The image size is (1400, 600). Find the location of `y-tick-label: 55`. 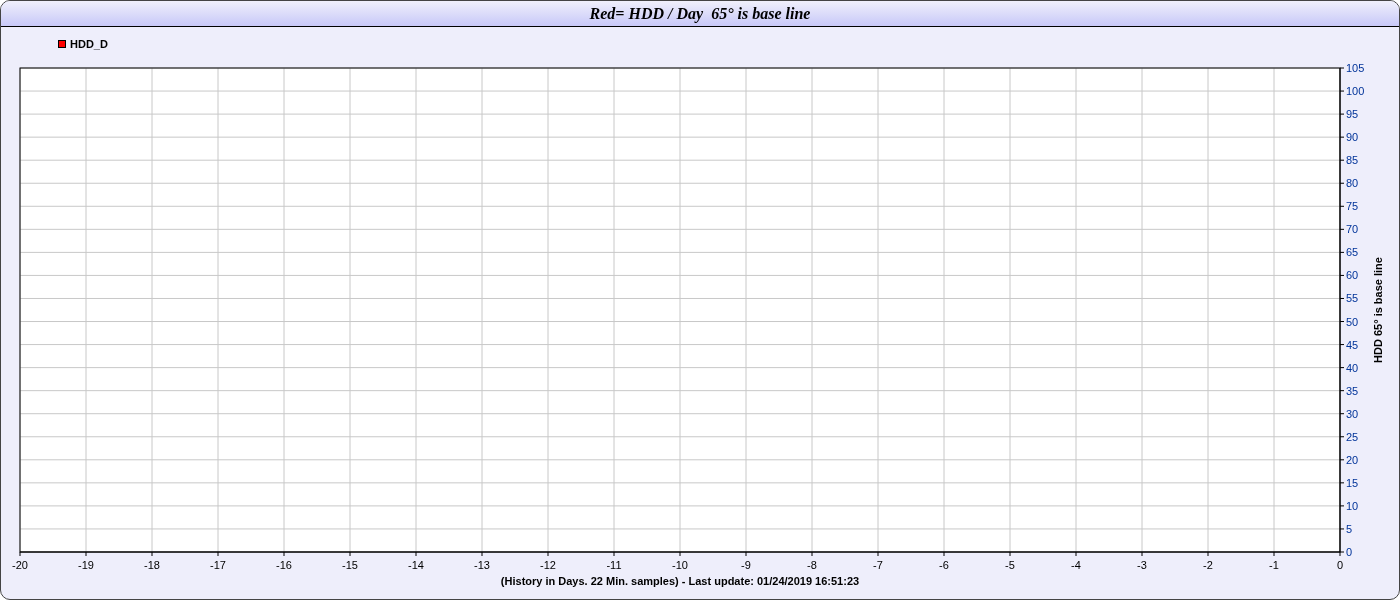

y-tick-label: 55 is located at coordinates (1352, 298).